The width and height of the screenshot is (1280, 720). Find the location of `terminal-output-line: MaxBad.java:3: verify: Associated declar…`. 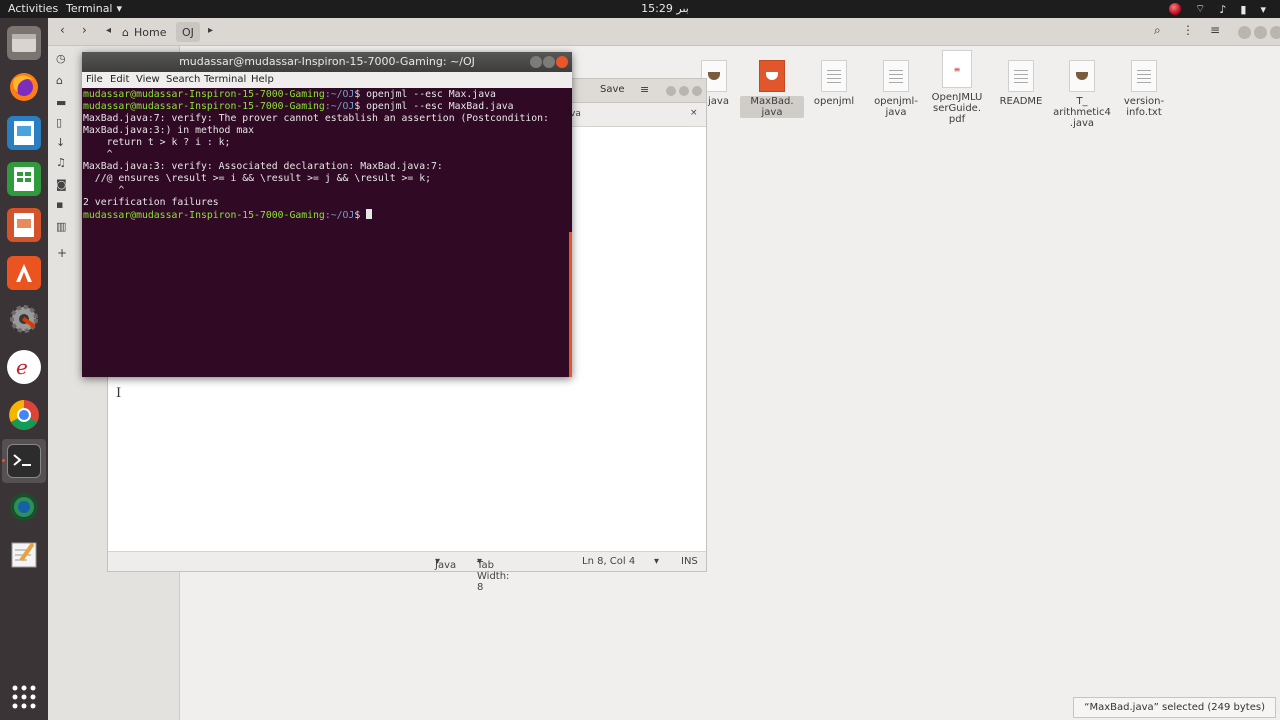

terminal-output-line: MaxBad.java:3: verify: Associated declar… is located at coordinates (263, 166).